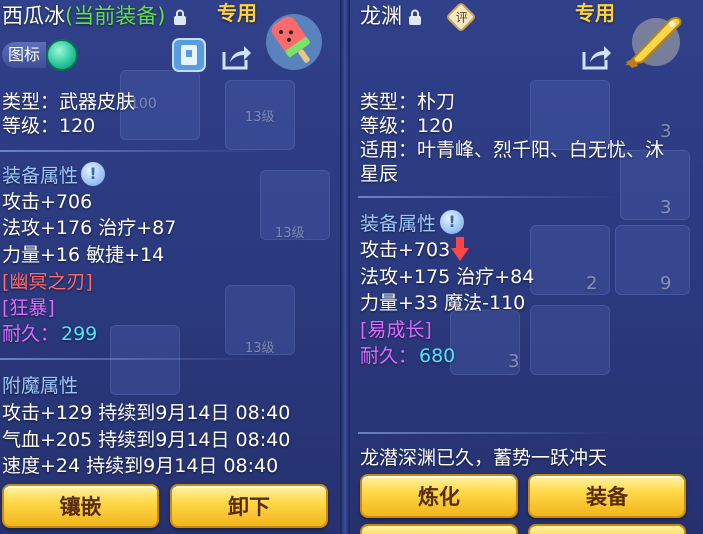  I want to click on enchant-line: 气血+205 持续到9月14日 08:40, so click(146, 440).